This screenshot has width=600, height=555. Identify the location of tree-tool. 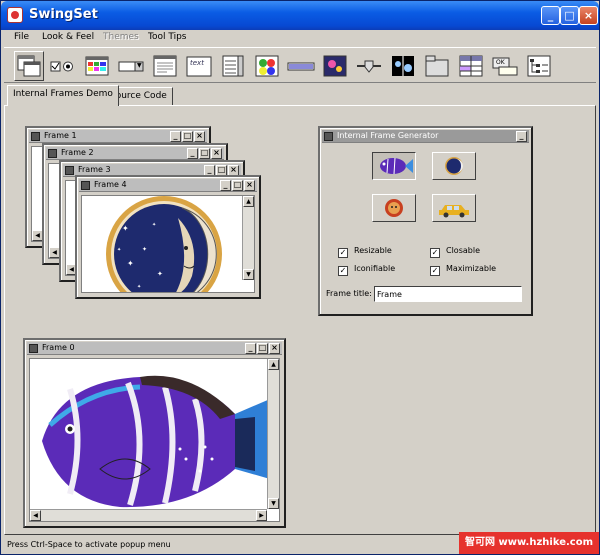
(539, 66).